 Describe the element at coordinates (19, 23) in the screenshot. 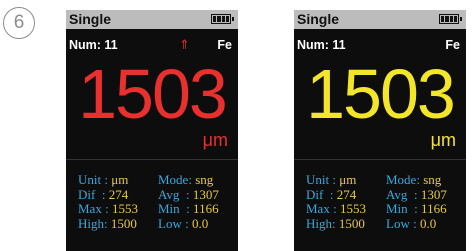

I see `step-number-badge: 6` at that location.